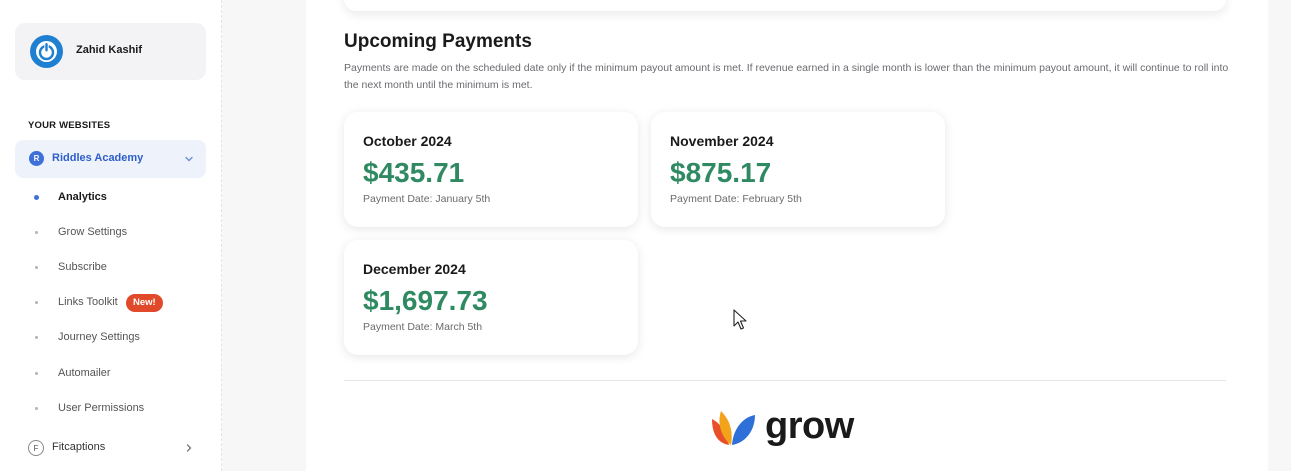 This screenshot has width=1291, height=471. Describe the element at coordinates (111, 268) in the screenshot. I see `sidebar-item-subscribe: Subscribe` at that location.